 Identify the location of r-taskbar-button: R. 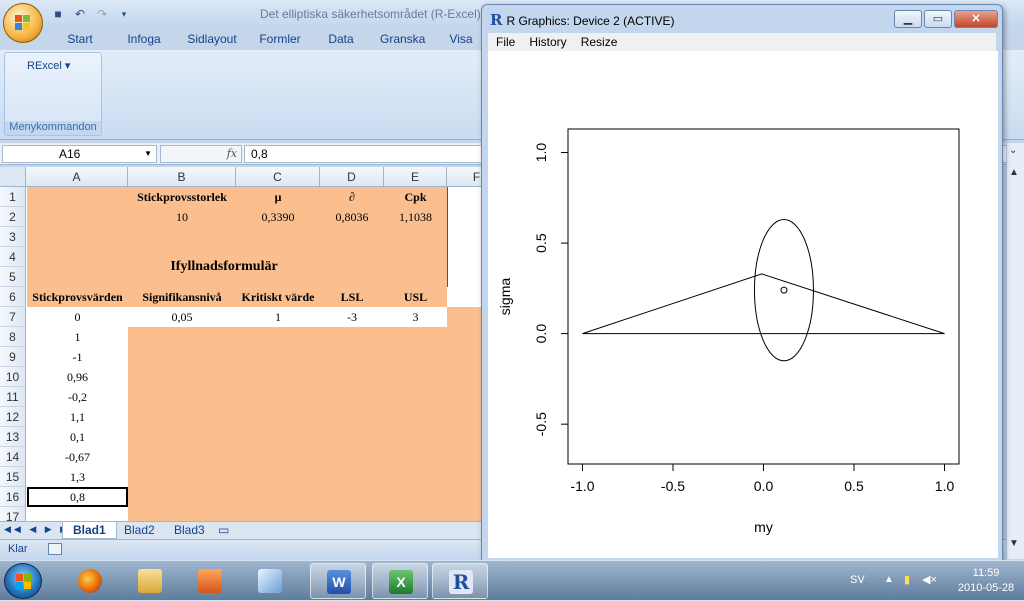
(460, 581).